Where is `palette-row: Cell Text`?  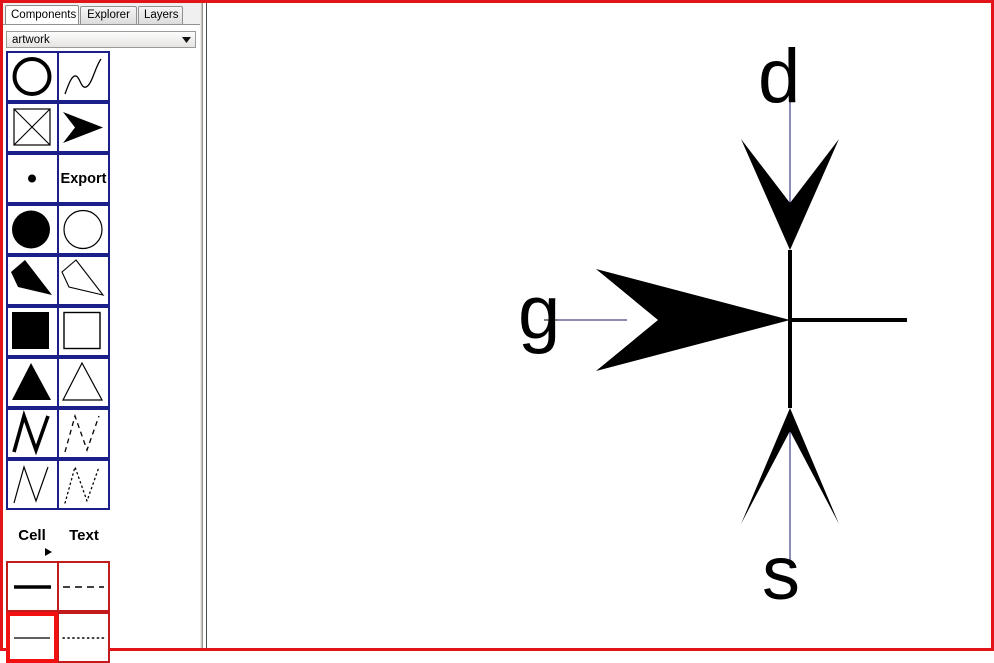
palette-row: Cell Text is located at coordinates (58, 535).